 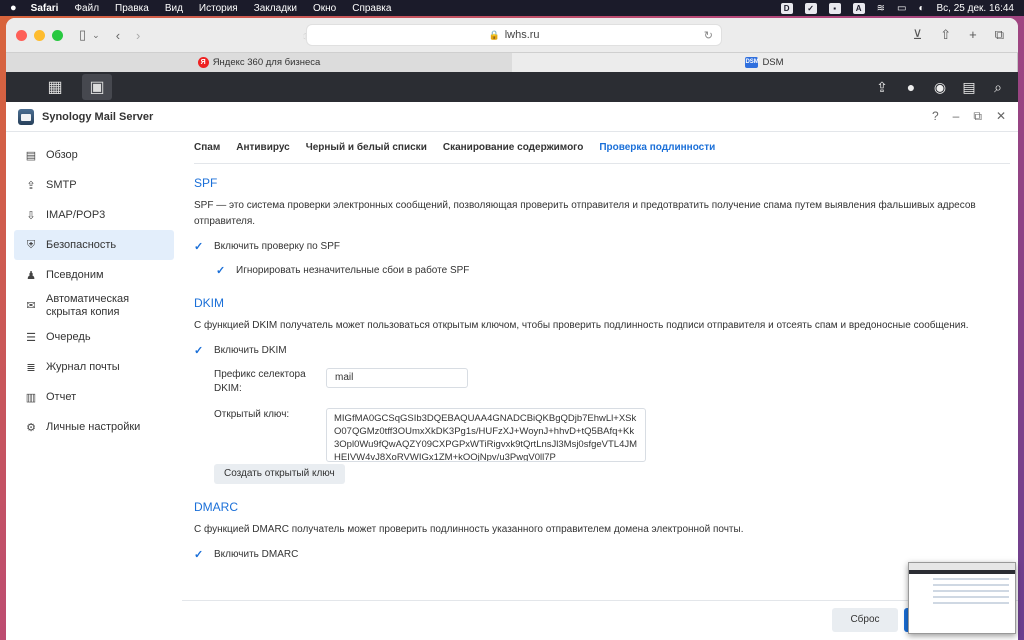 What do you see at coordinates (366, 147) in the screenshot?
I see `tab-black-white-lists: Черный и белый списки` at bounding box center [366, 147].